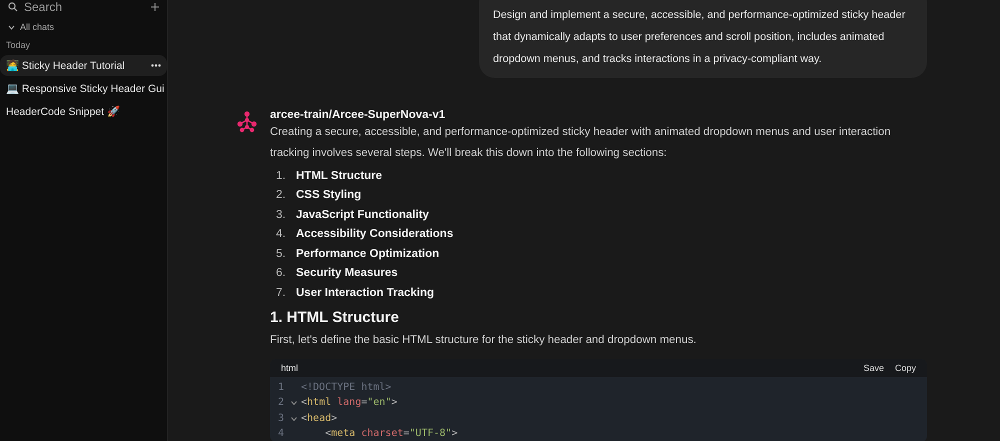 This screenshot has width=1000, height=441. What do you see at coordinates (281, 214) in the screenshot?
I see `list-number: 3.` at bounding box center [281, 214].